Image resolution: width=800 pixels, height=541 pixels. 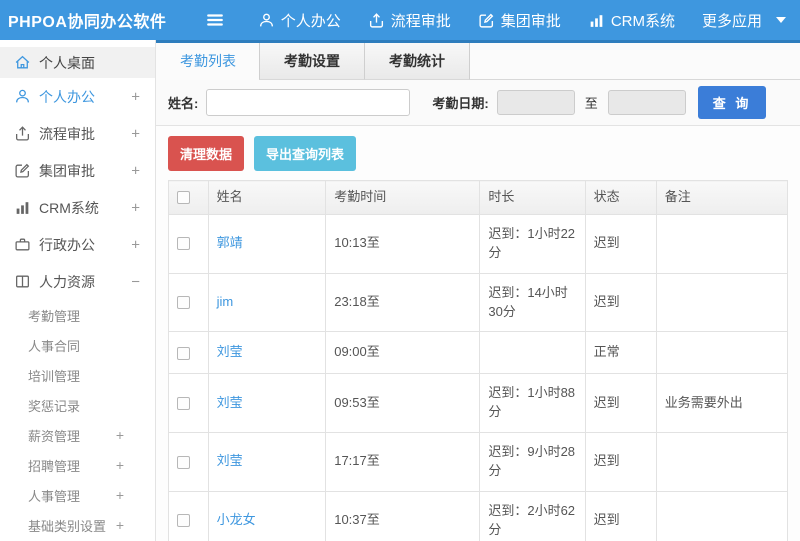 What do you see at coordinates (215, 20) in the screenshot?
I see `hamburger-menu-icon` at bounding box center [215, 20].